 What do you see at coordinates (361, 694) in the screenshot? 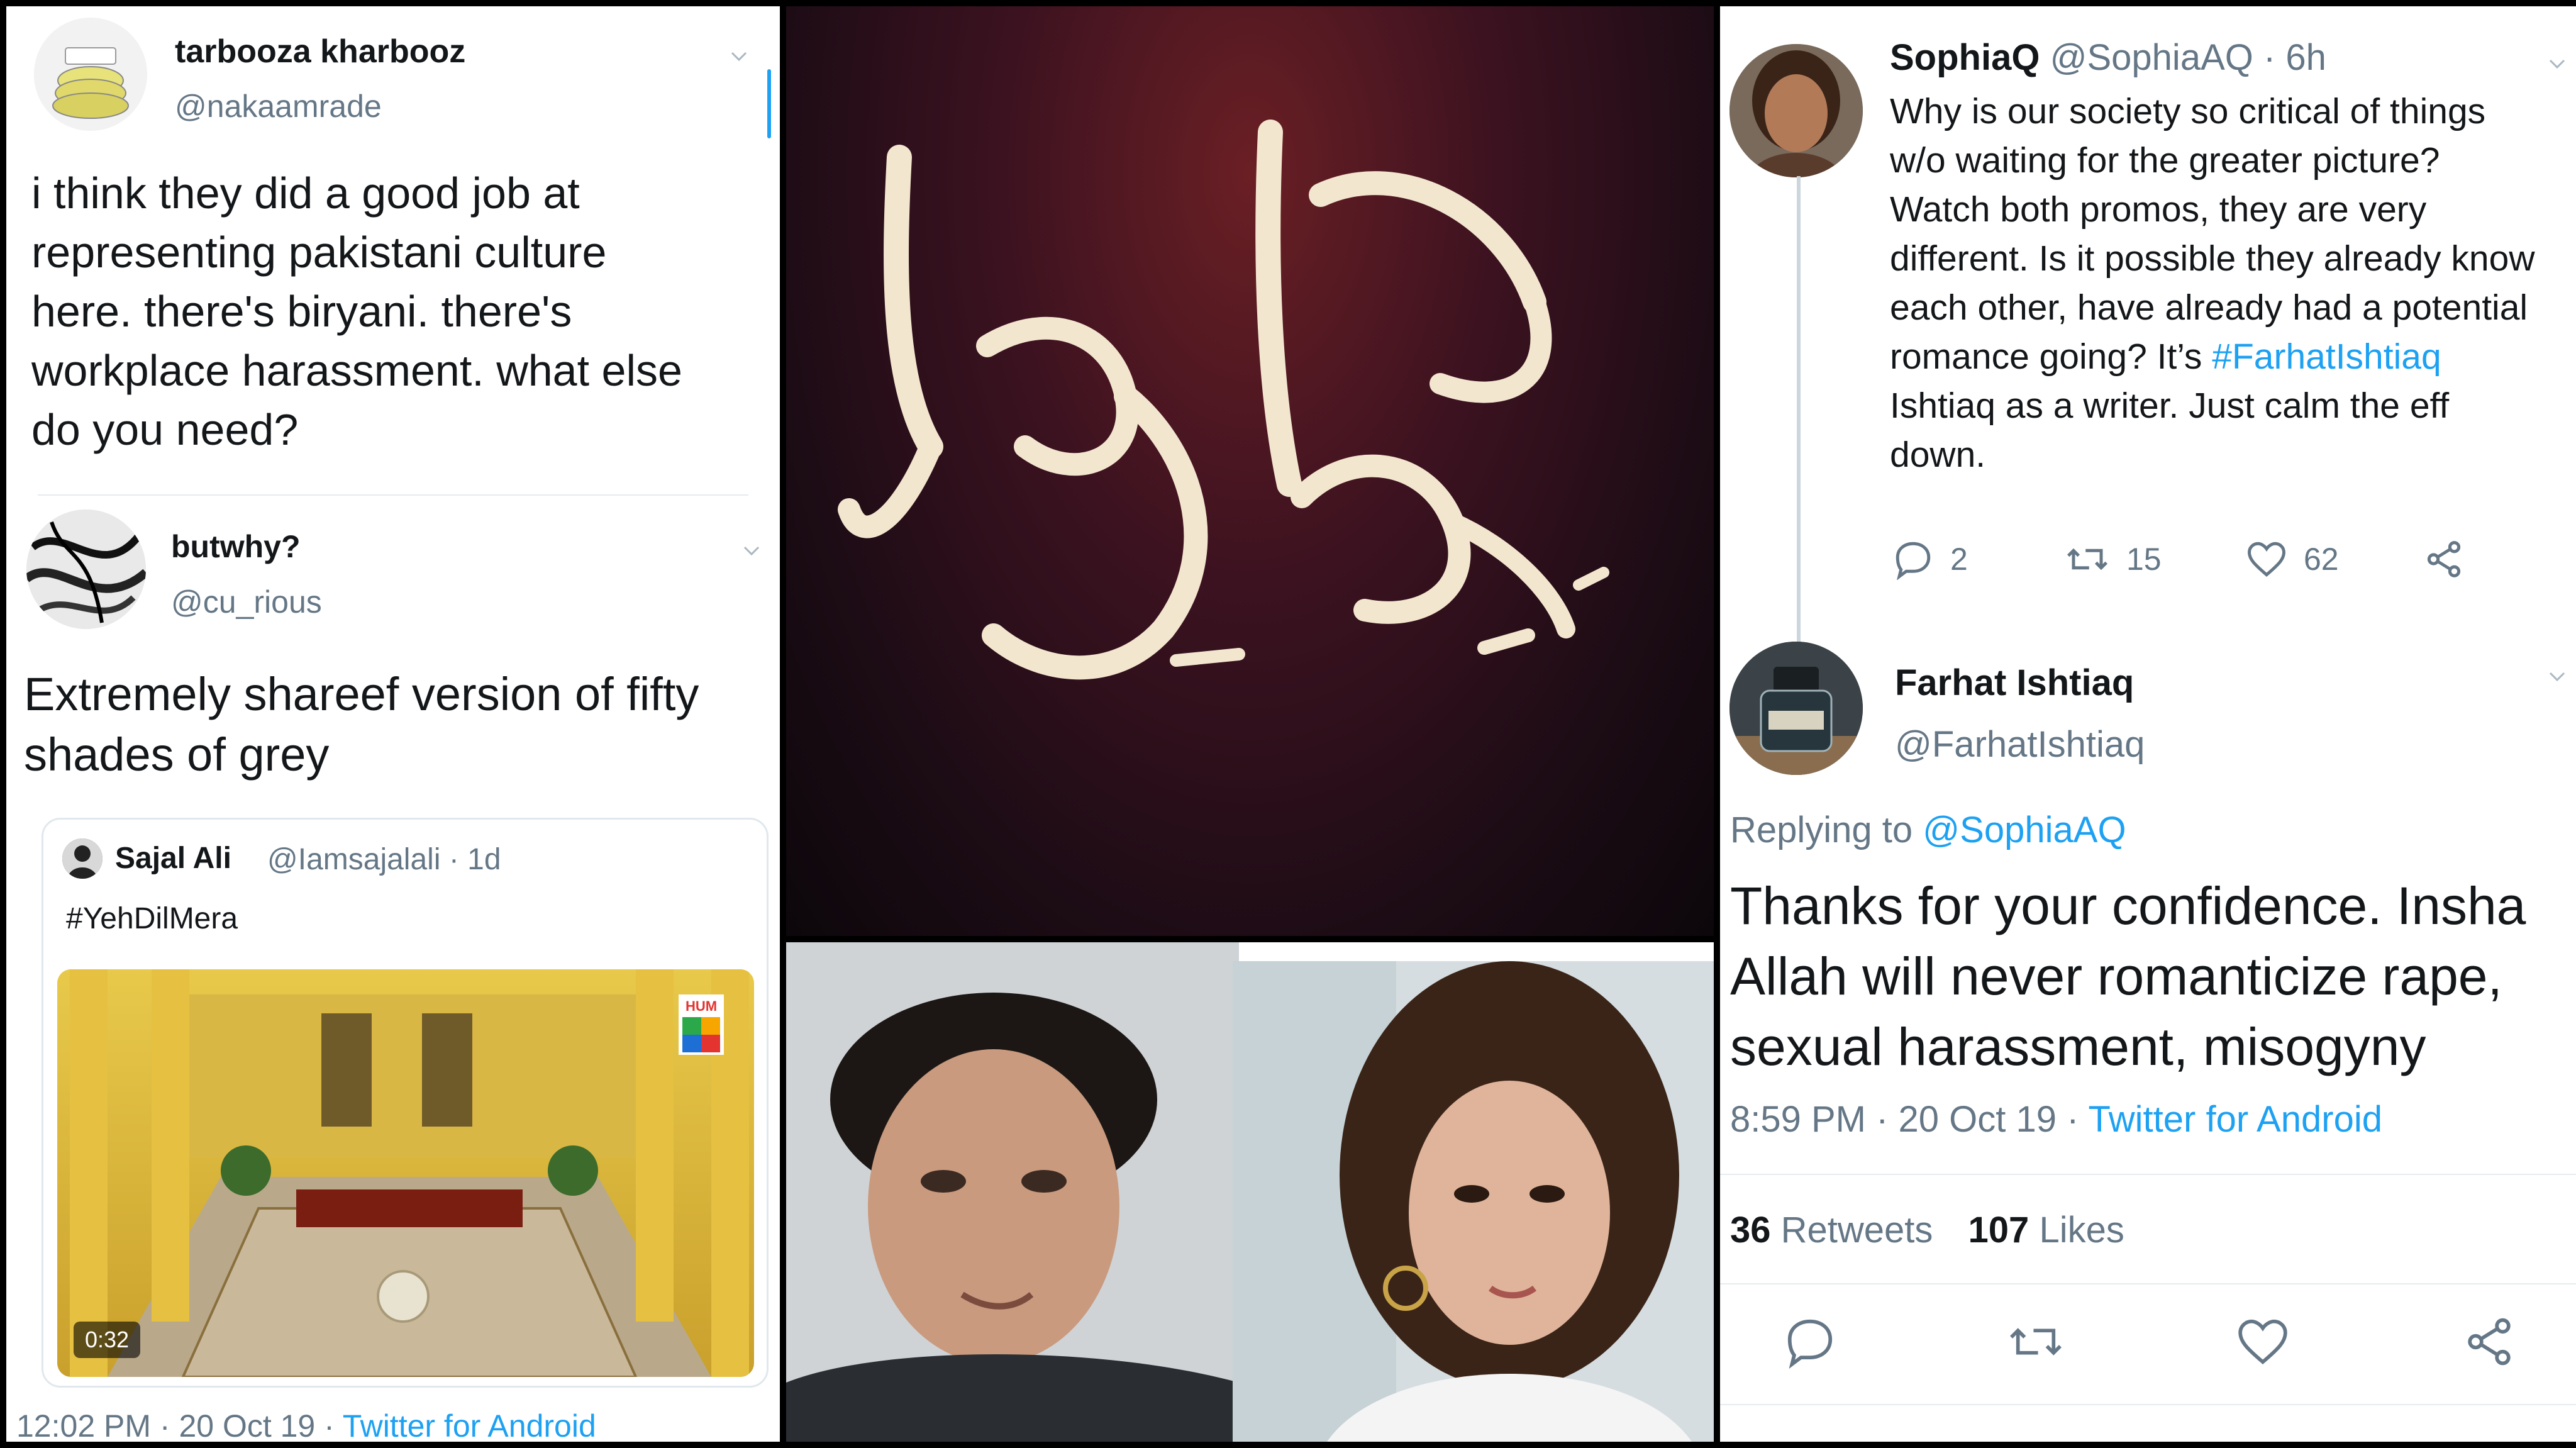
I see `tweet-text-line: Extremely shareef version of fifty` at bounding box center [361, 694].